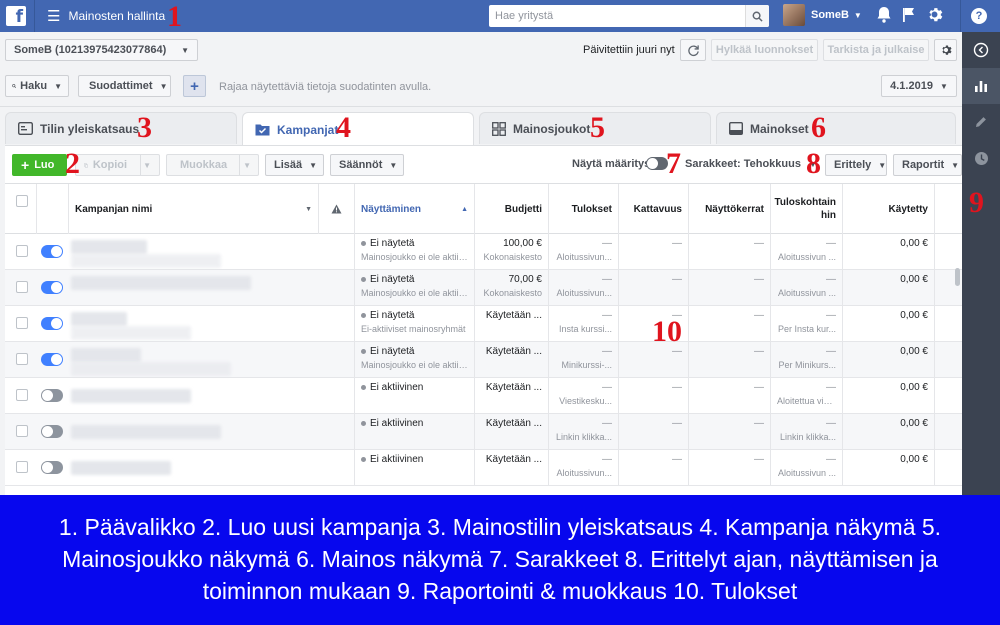 Image resolution: width=1000 pixels, height=625 pixels. What do you see at coordinates (367, 165) in the screenshot?
I see `rules-dropdown: Säännöt ▼` at bounding box center [367, 165].